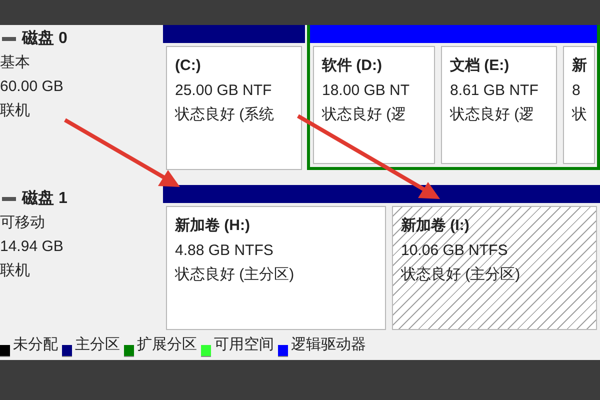 Image resolution: width=600 pixels, height=400 pixels. I want to click on partition-block: 软件 (D:) 18.00 GB NT 状态良好 (逻, so click(374, 105).